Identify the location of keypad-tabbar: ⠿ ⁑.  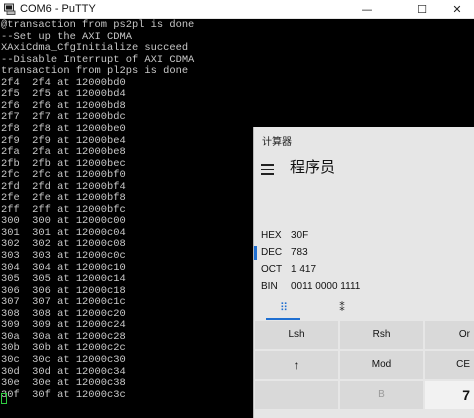
(364, 309).